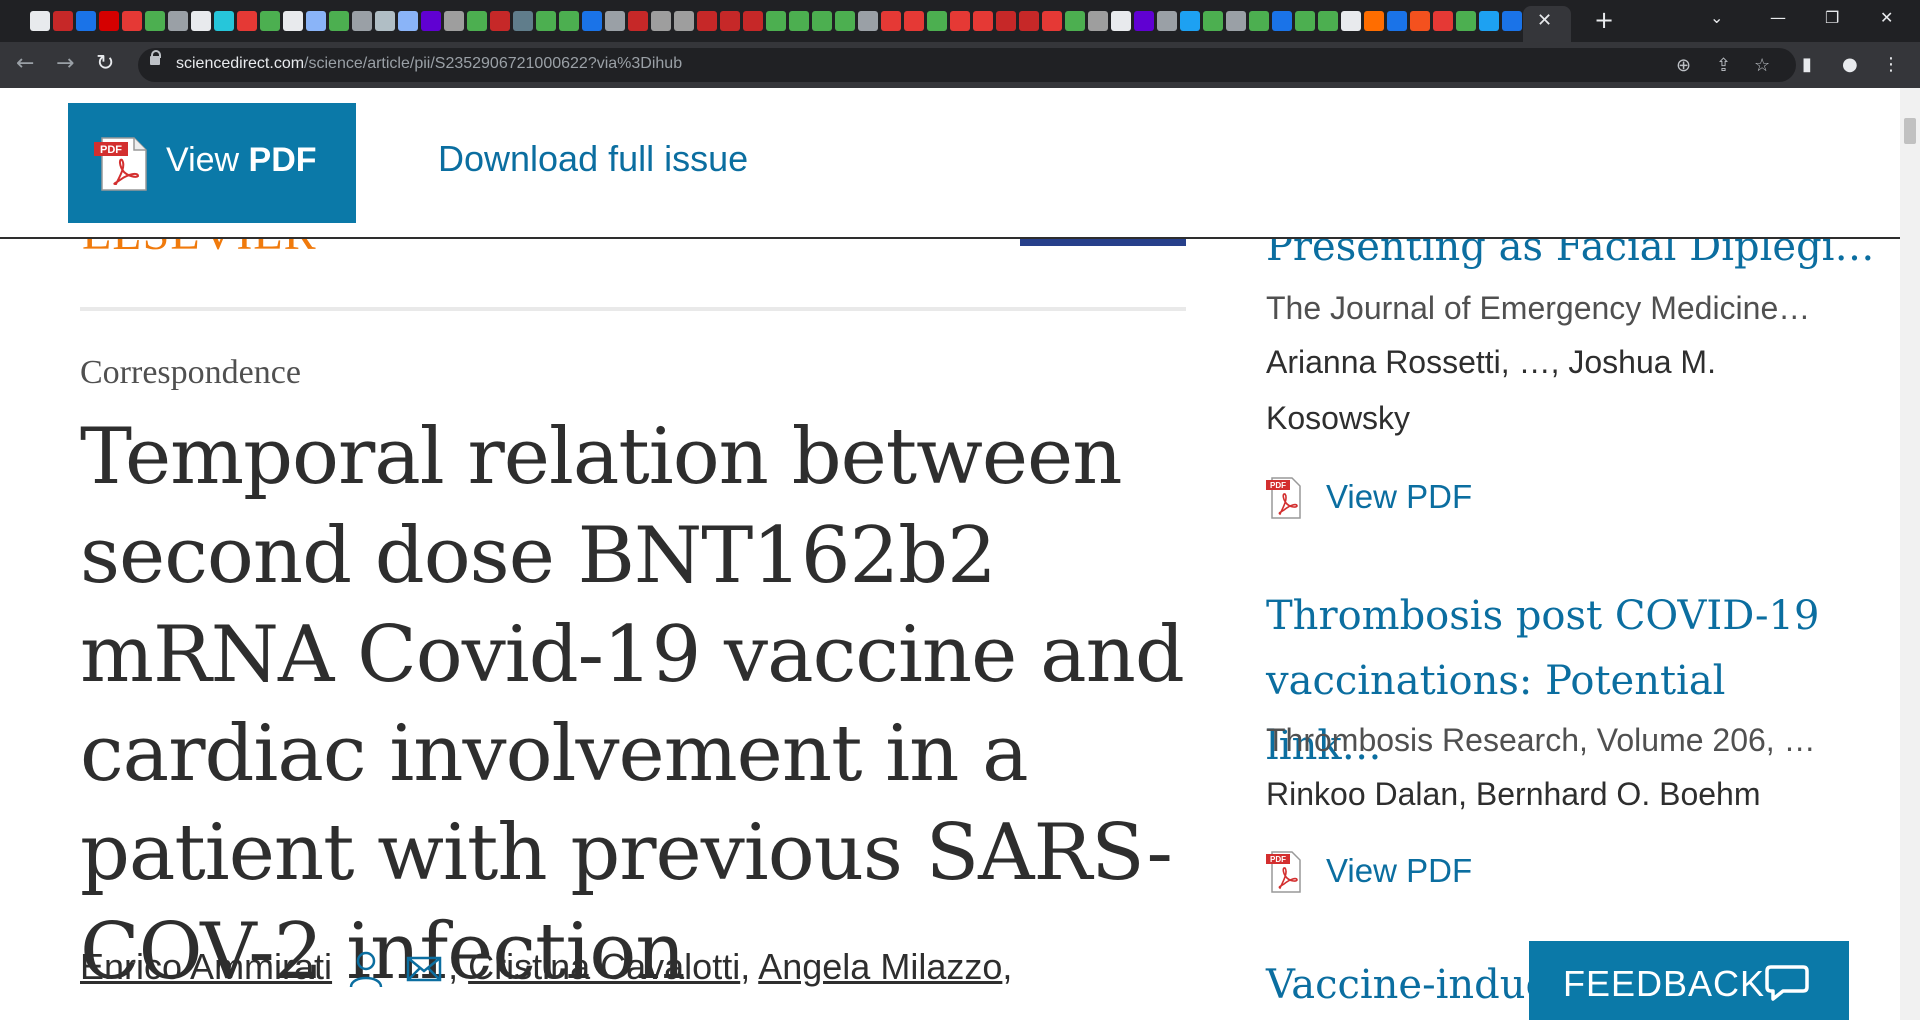 The height and width of the screenshot is (1020, 1920). Describe the element at coordinates (1850, 64) in the screenshot. I see `profile-icon: ●` at that location.